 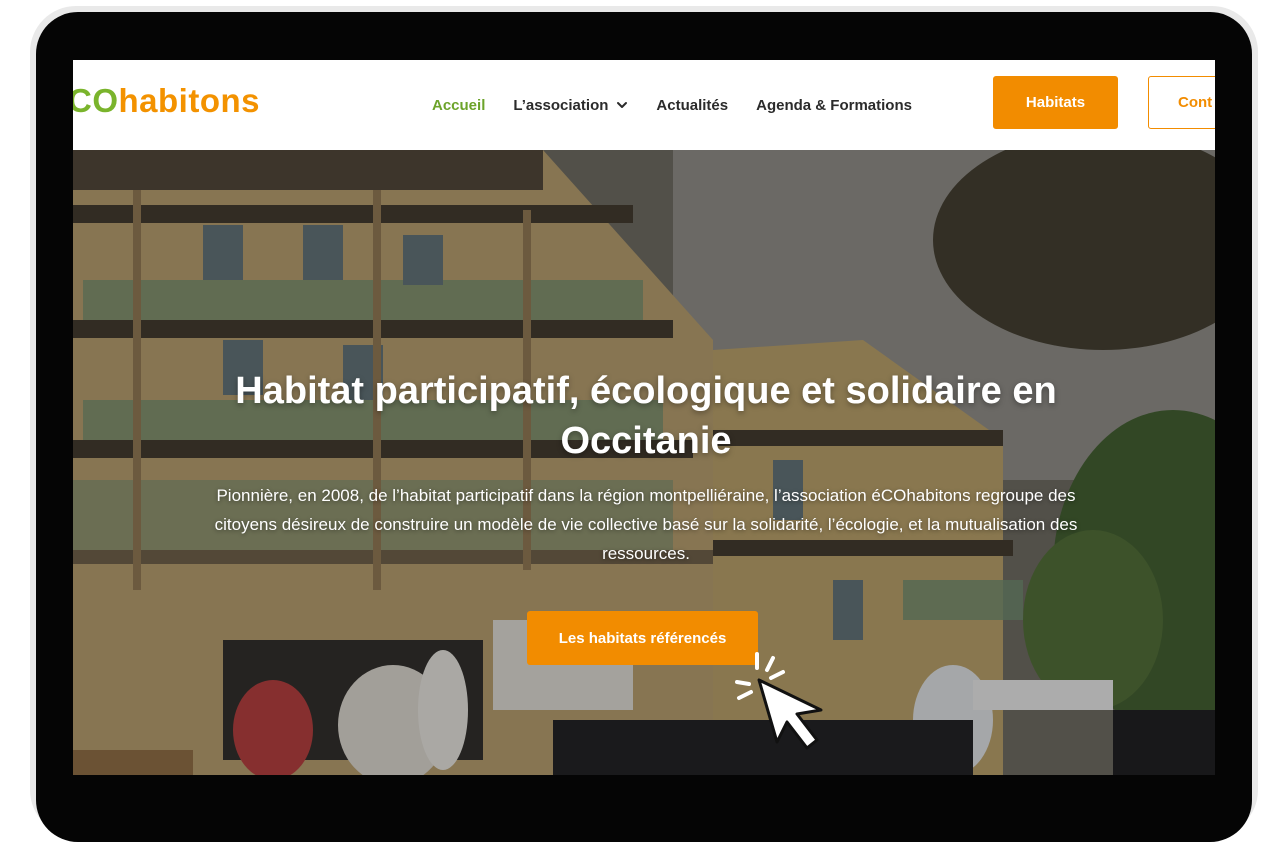 What do you see at coordinates (1181, 102) in the screenshot?
I see `contact-button: Cont` at bounding box center [1181, 102].